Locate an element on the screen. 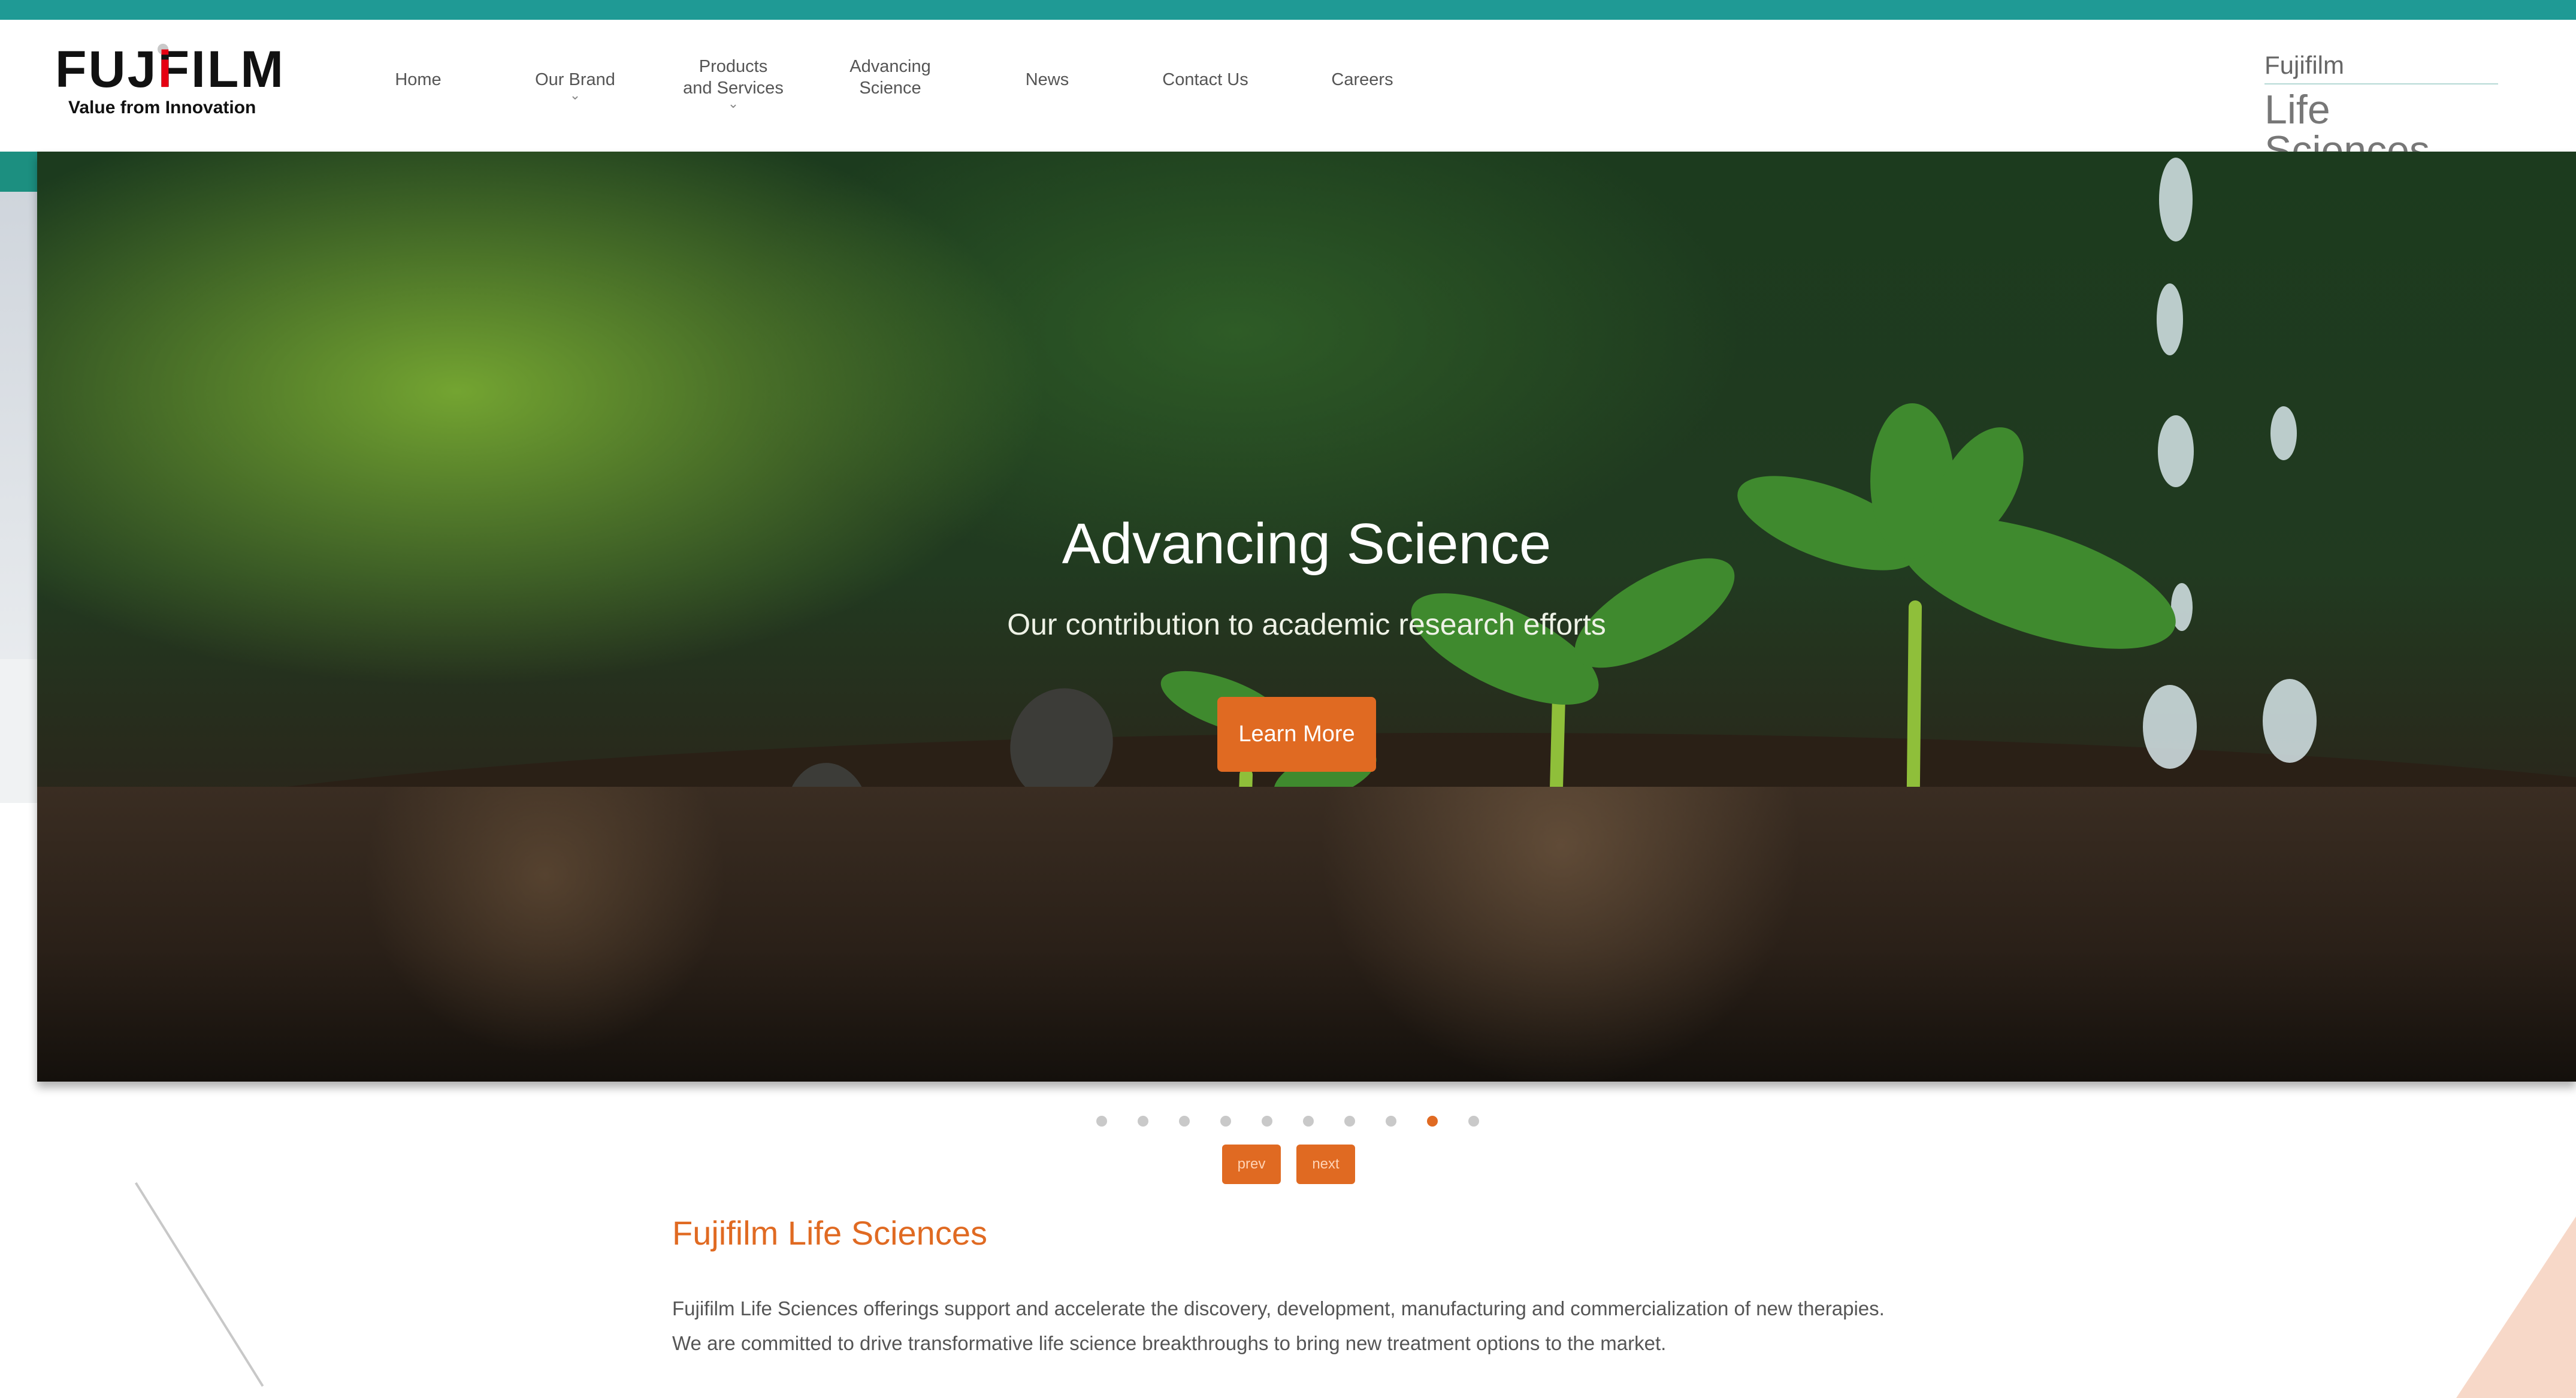 This screenshot has height=1398, width=2576. logo-tagline: Value from Innovation is located at coordinates (162, 107).